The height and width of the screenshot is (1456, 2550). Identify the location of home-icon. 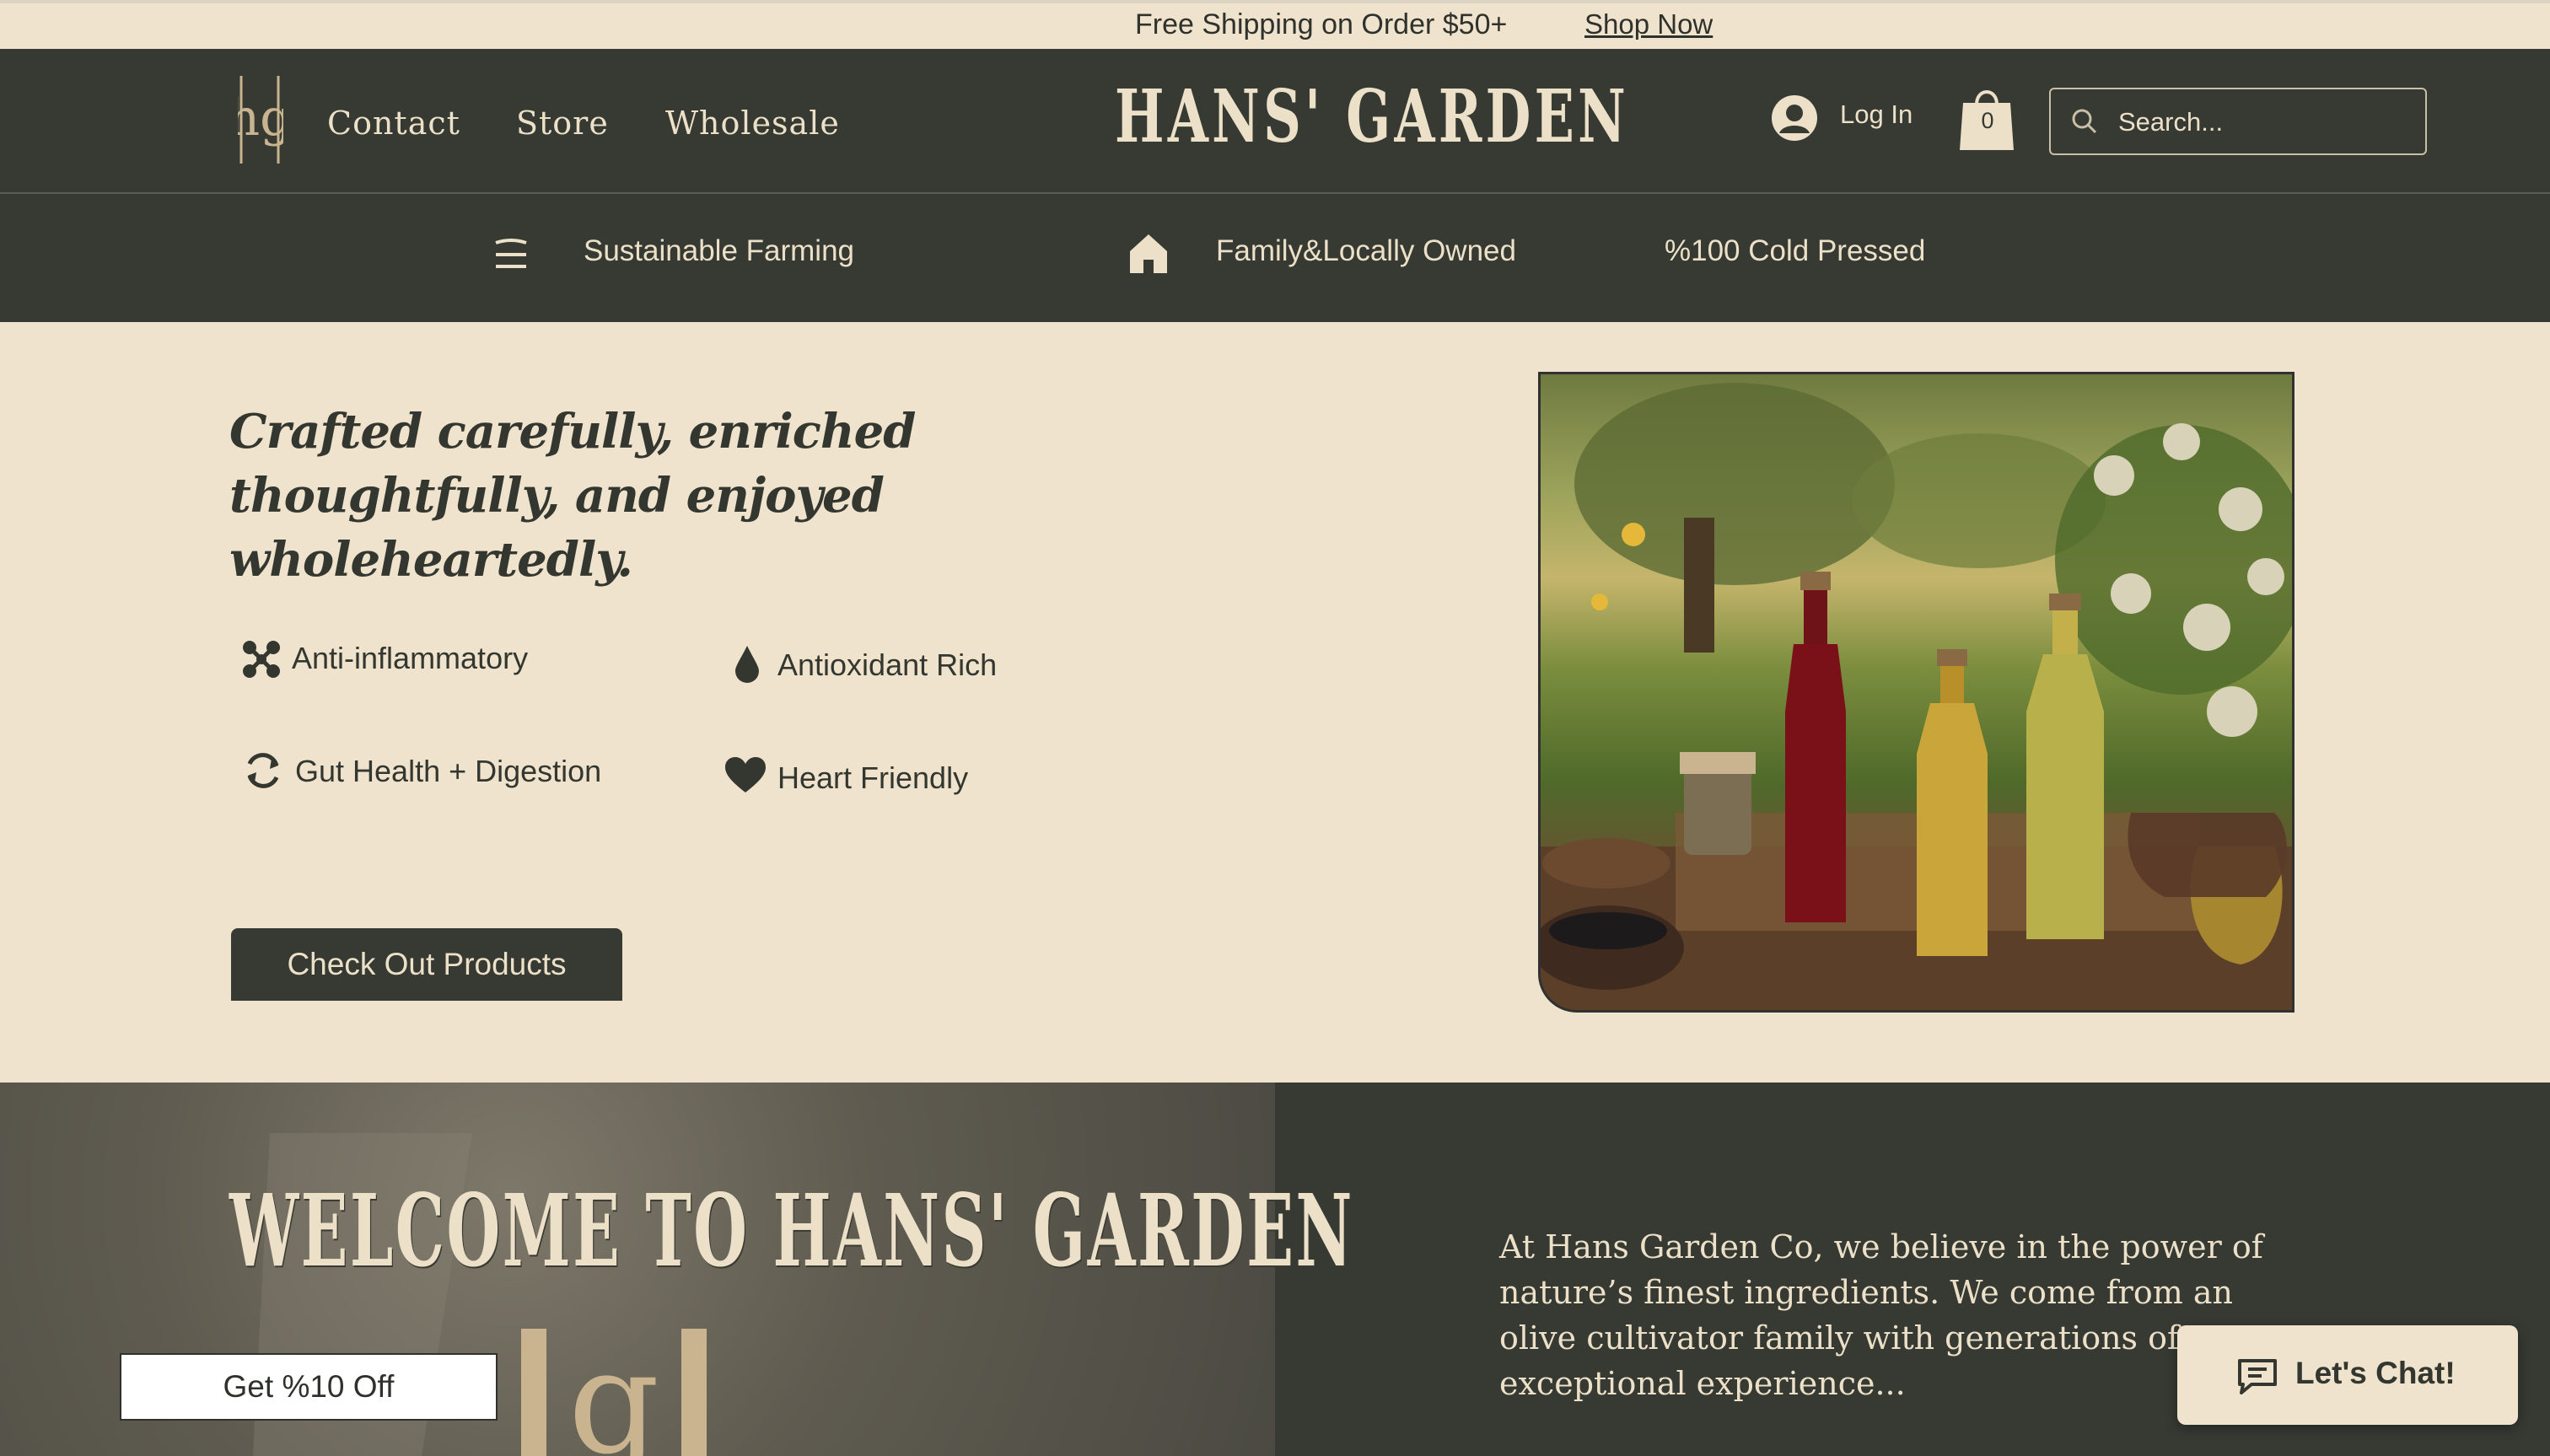
(1148, 256).